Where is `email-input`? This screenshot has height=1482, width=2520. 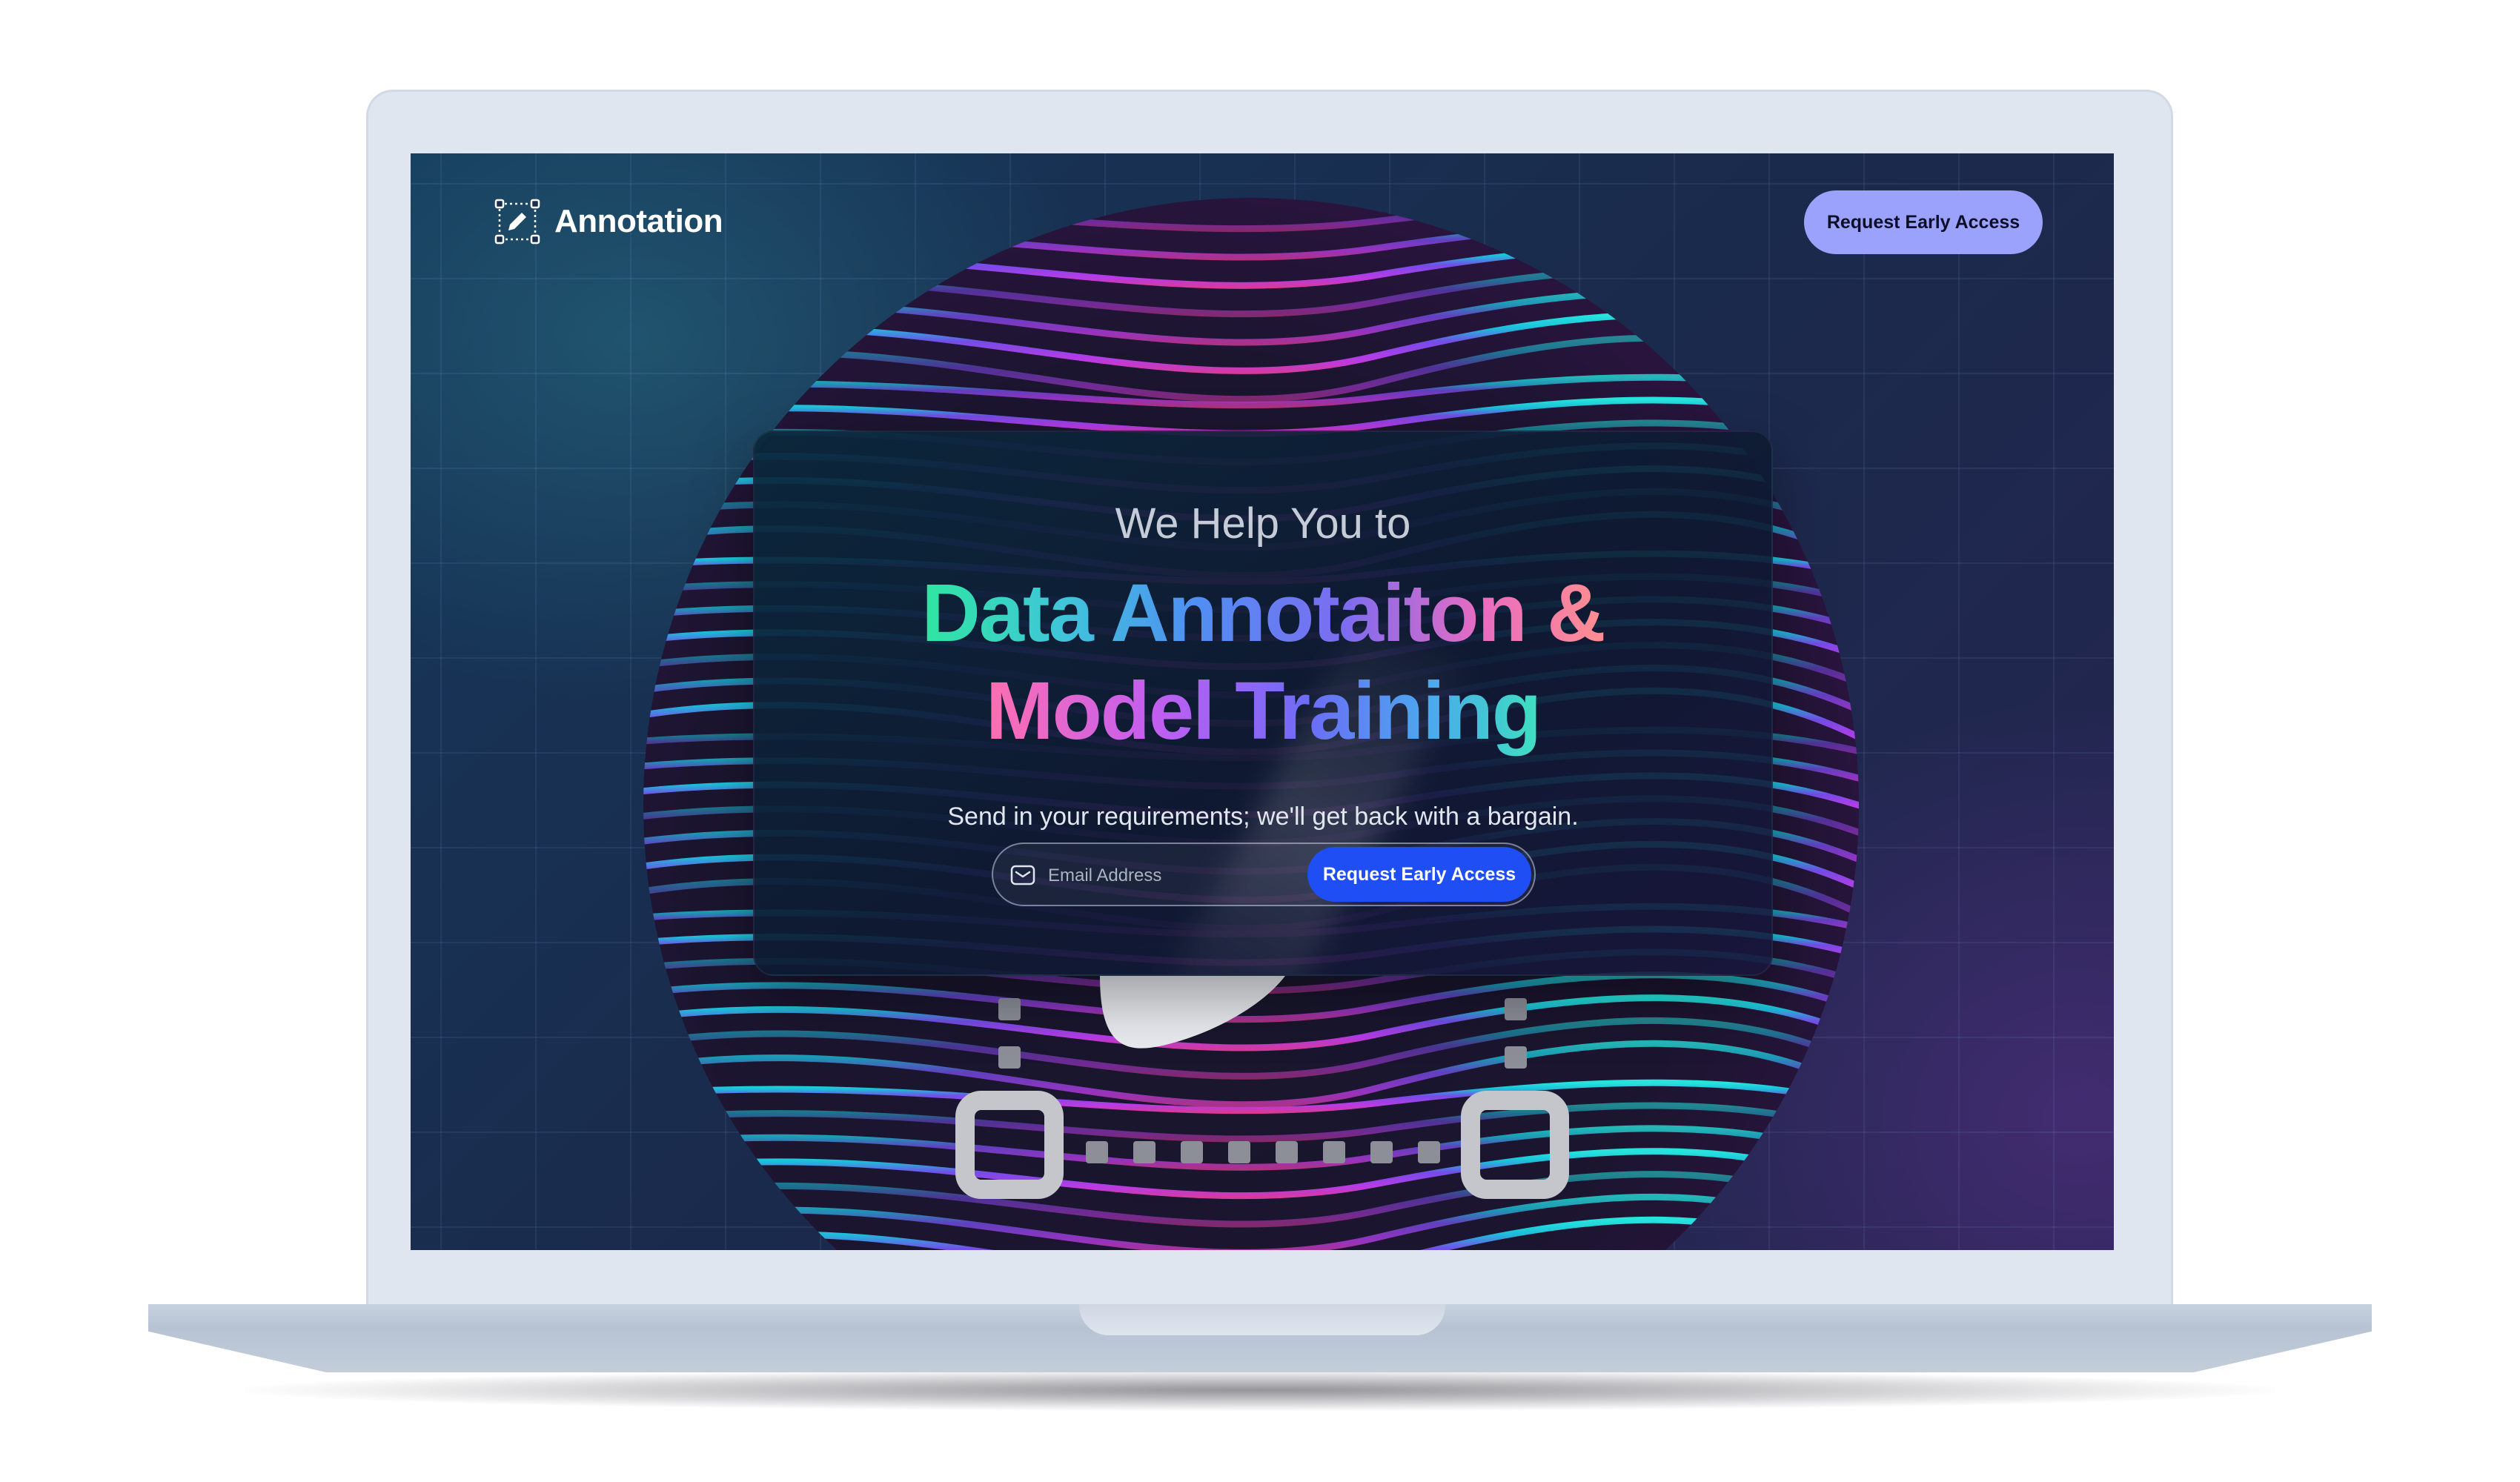 email-input is located at coordinates (1182, 875).